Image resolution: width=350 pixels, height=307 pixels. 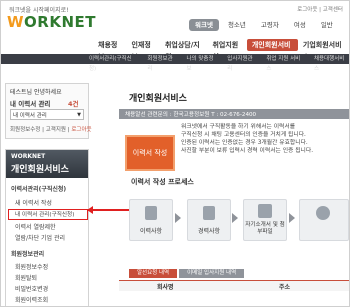 I want to click on login-greeting: 테스트님 안녕하세요, so click(x=36, y=92).